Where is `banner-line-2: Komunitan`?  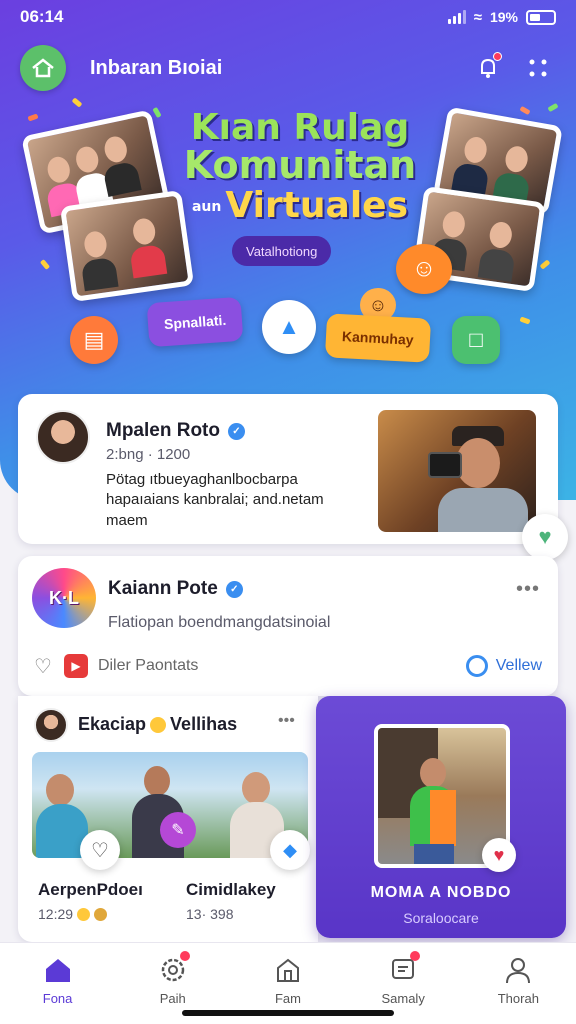
banner-line-2: Komunitan is located at coordinates (300, 165).